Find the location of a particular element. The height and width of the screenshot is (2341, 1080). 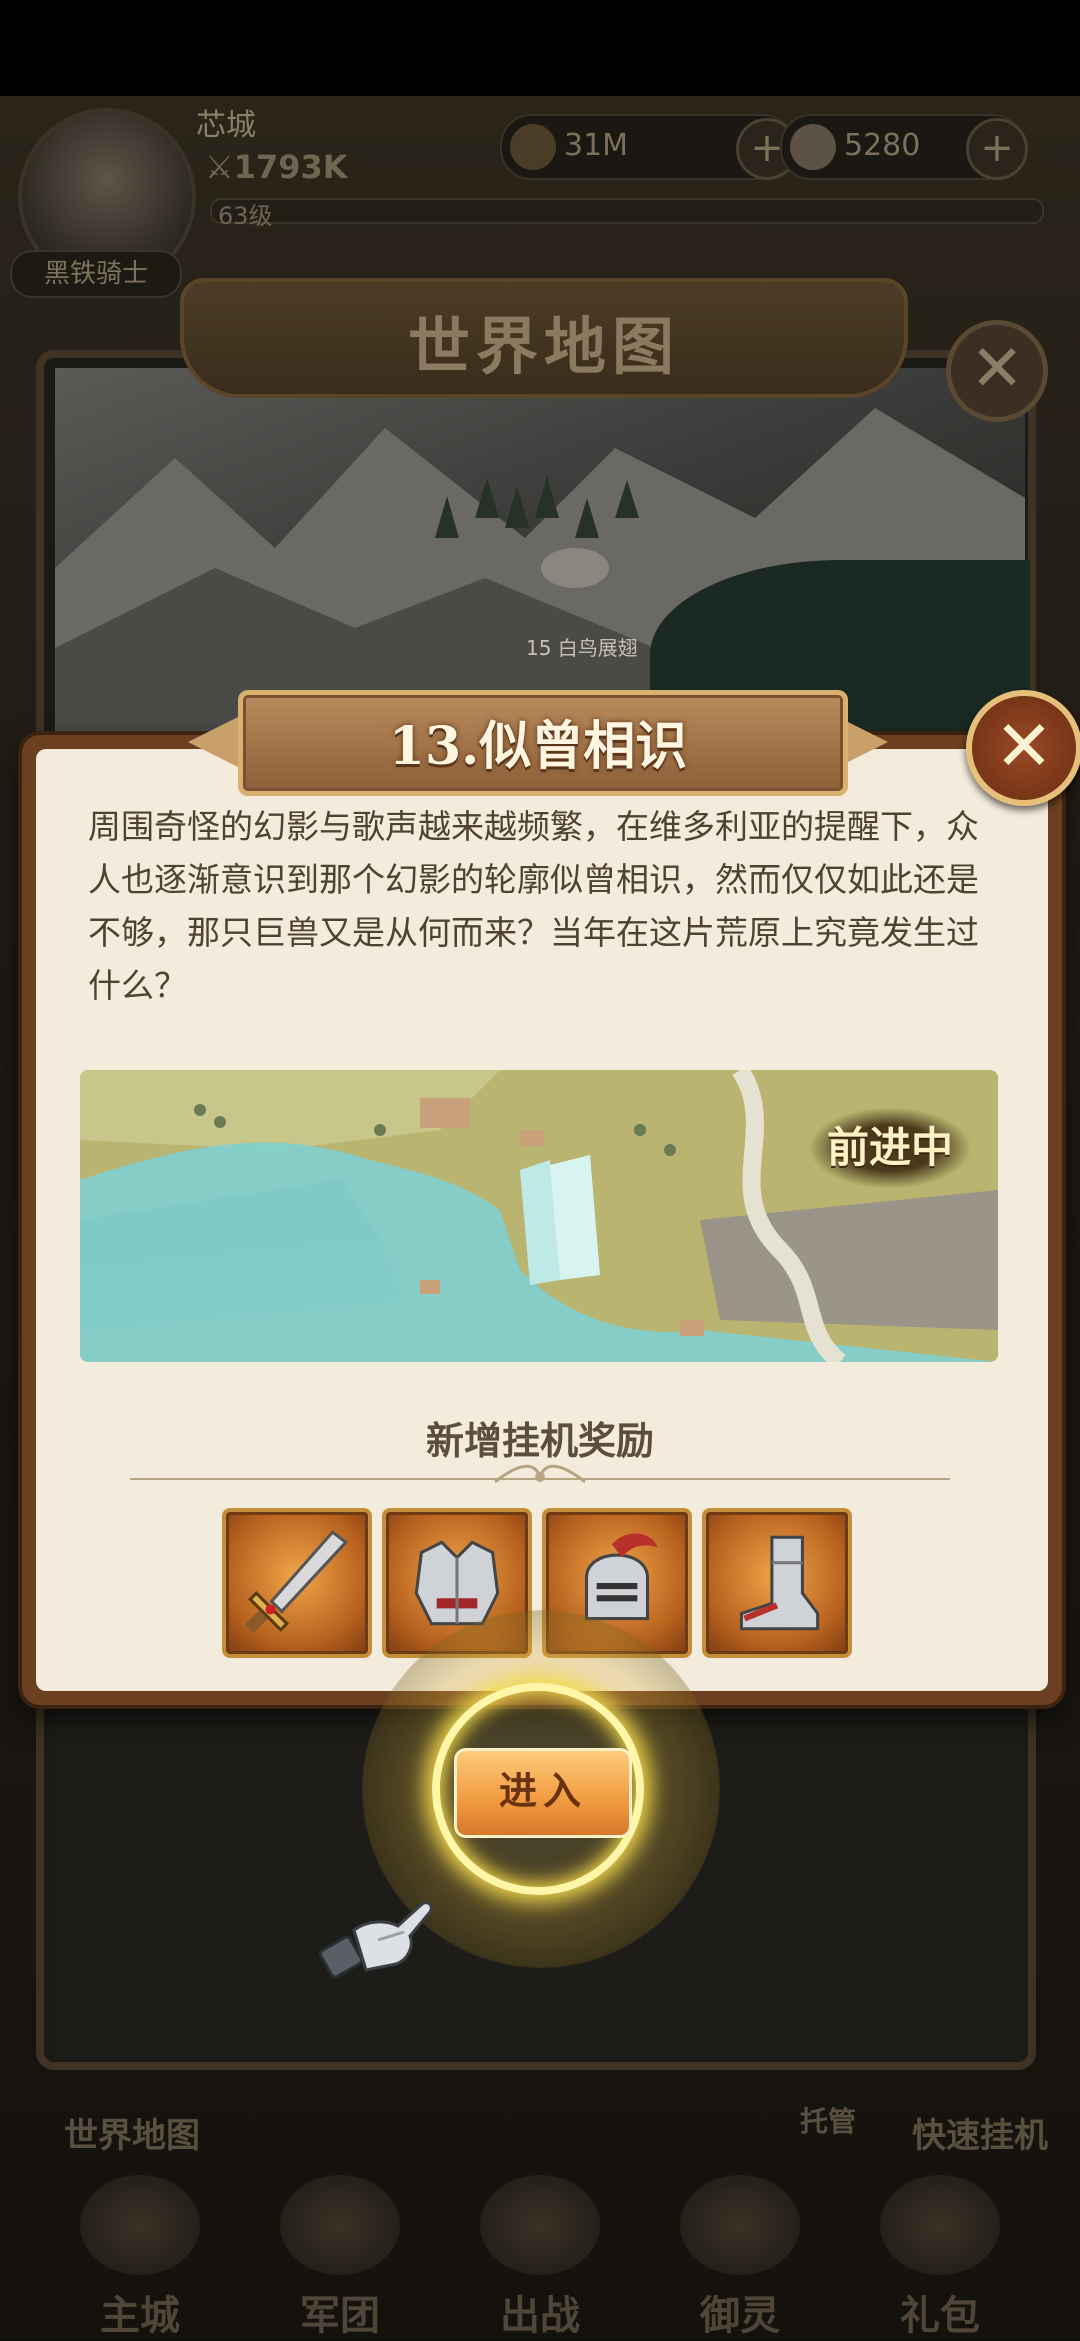

world-map-close-button: ✕ is located at coordinates (997, 371).